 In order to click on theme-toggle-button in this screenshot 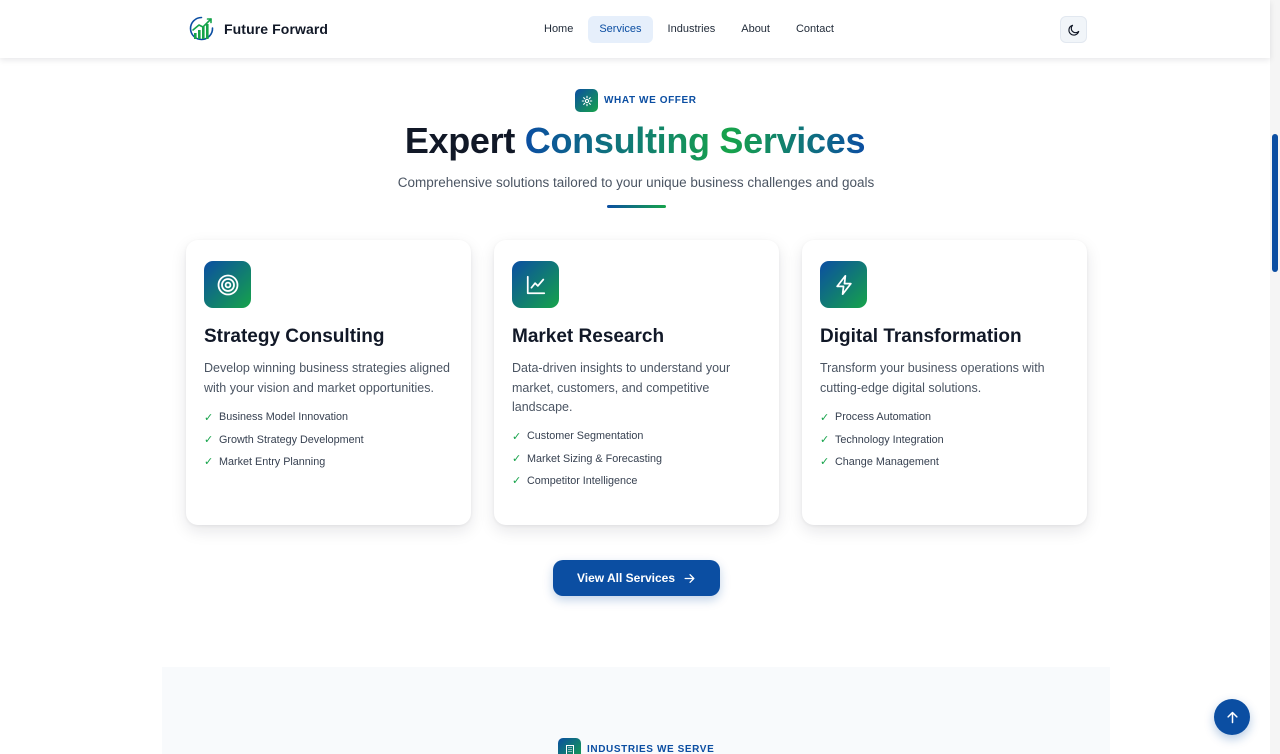, I will do `click(1073, 29)`.